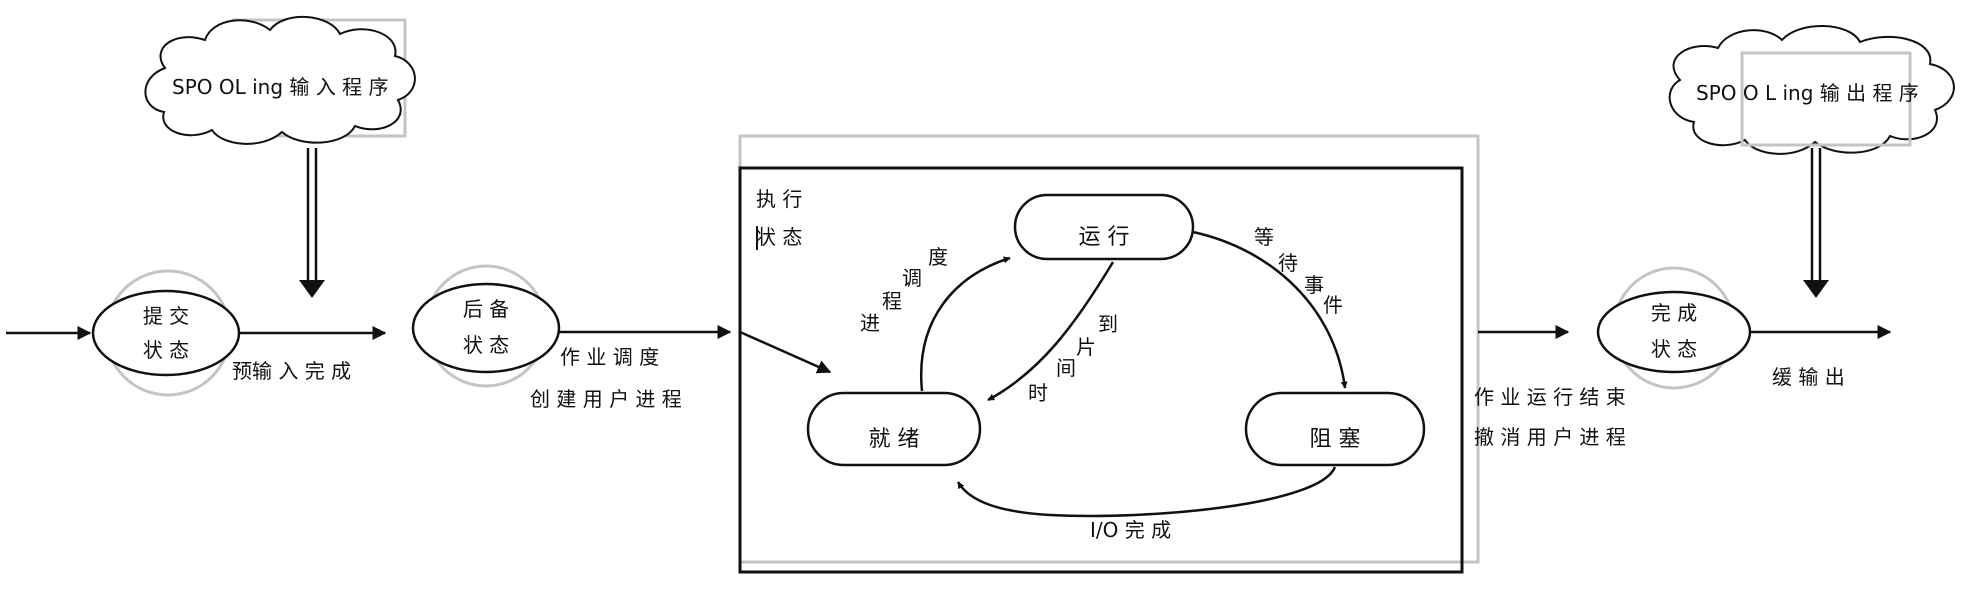 This screenshot has width=1984, height=590. I want to click on time-slice-arrow, so click(1051, 331).